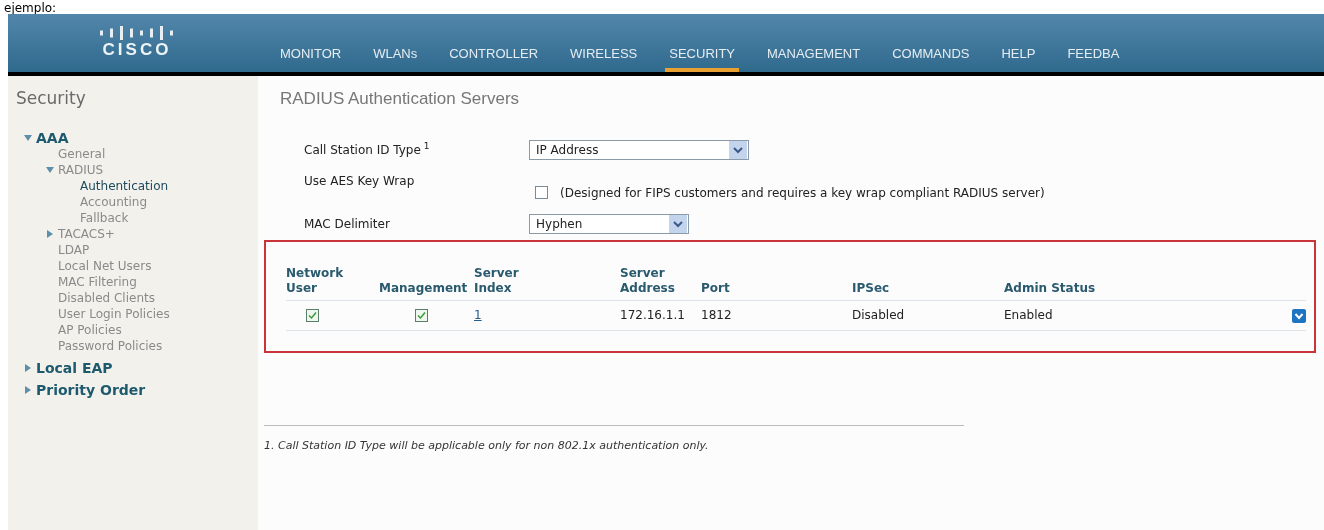  What do you see at coordinates (110, 345) in the screenshot?
I see `sidebar-item: Password Policies` at bounding box center [110, 345].